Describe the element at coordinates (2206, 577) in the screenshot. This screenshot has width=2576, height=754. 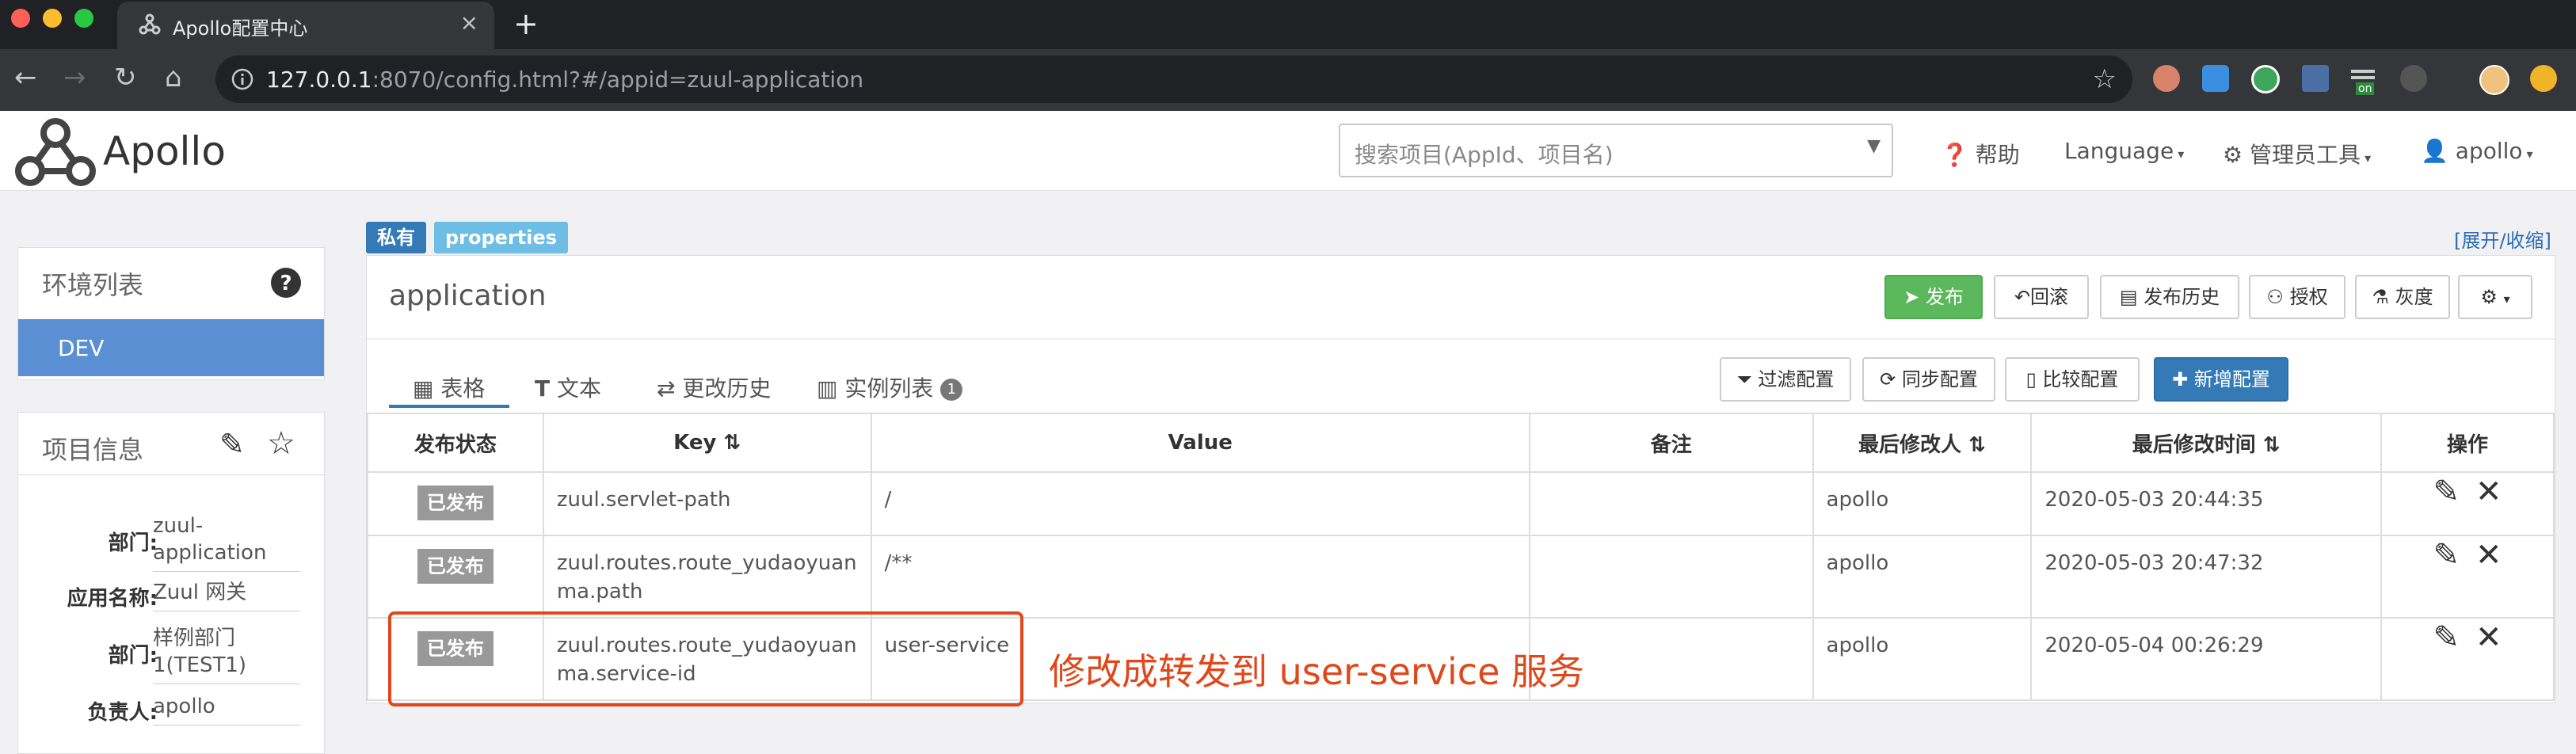
I see `cell-time: 2020-05-03 20:47:32` at that location.